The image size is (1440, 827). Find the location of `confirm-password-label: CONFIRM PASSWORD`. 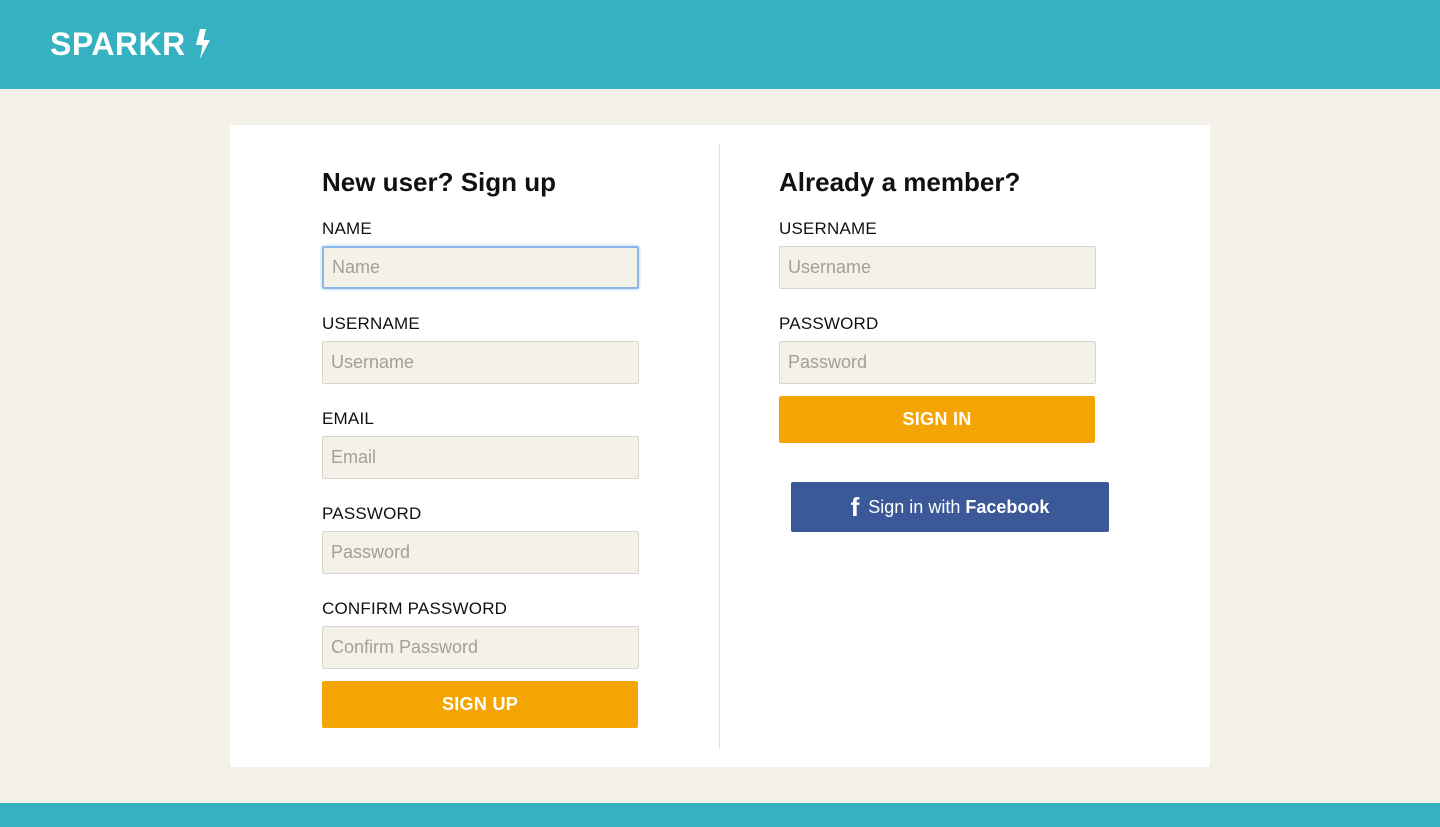

confirm-password-label: CONFIRM PASSWORD is located at coordinates (415, 608).